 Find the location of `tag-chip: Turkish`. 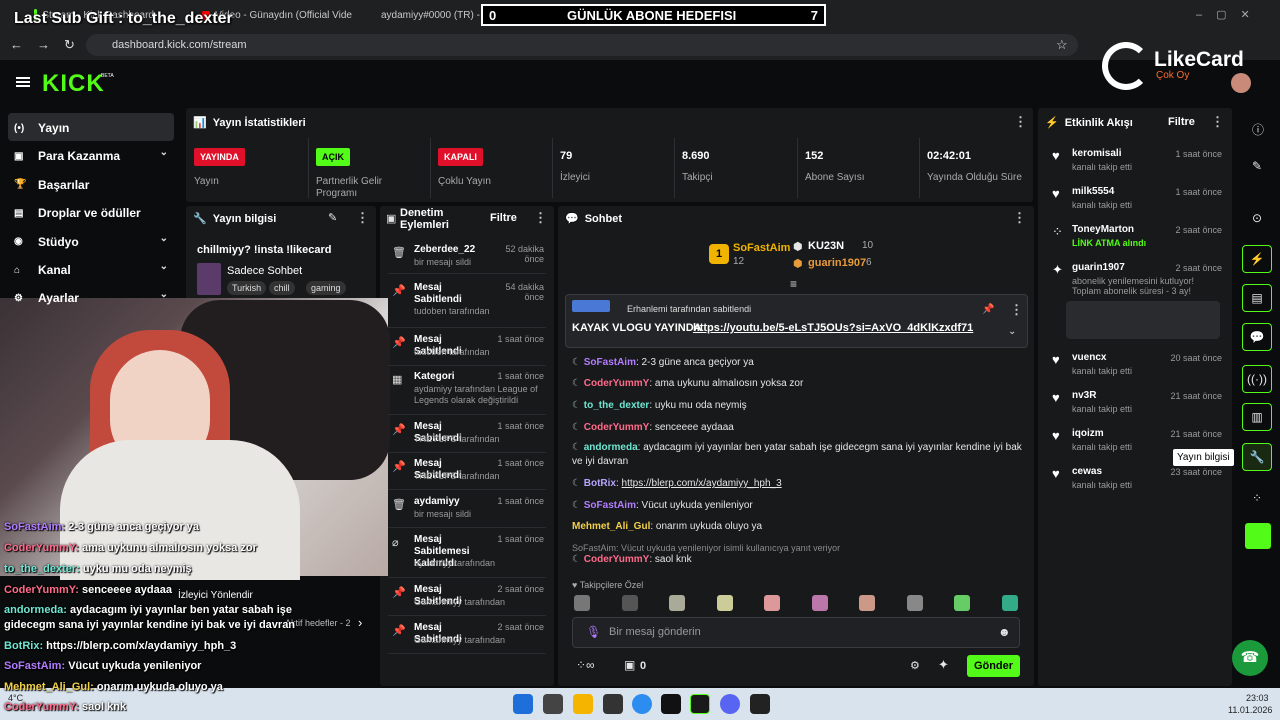

tag-chip: Turkish is located at coordinates (247, 288).